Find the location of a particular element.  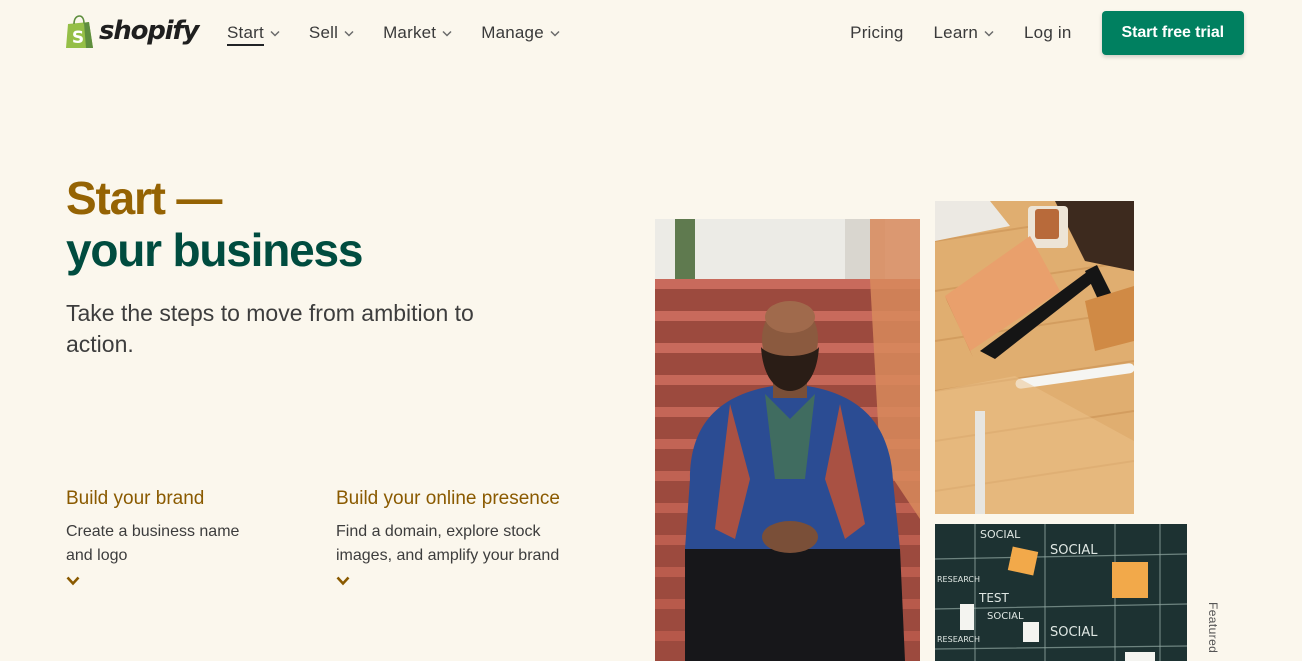

primary-nav: Start Sell Market Manage is located at coordinates (408, 33).